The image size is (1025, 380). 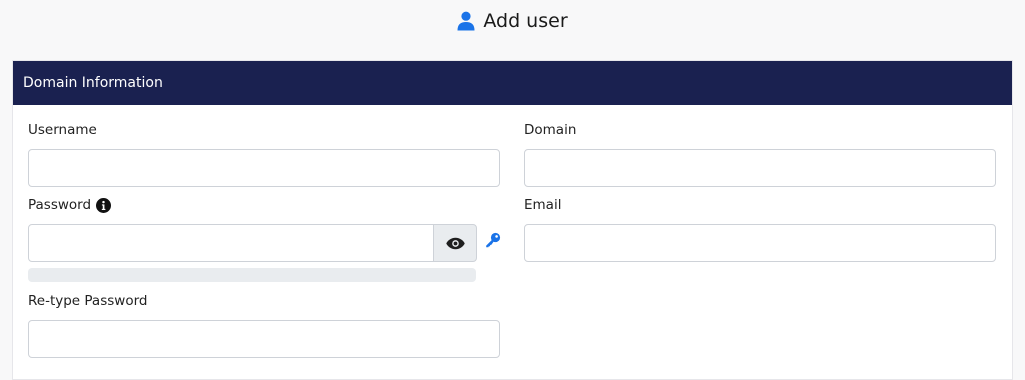 I want to click on user-icon, so click(x=466, y=21).